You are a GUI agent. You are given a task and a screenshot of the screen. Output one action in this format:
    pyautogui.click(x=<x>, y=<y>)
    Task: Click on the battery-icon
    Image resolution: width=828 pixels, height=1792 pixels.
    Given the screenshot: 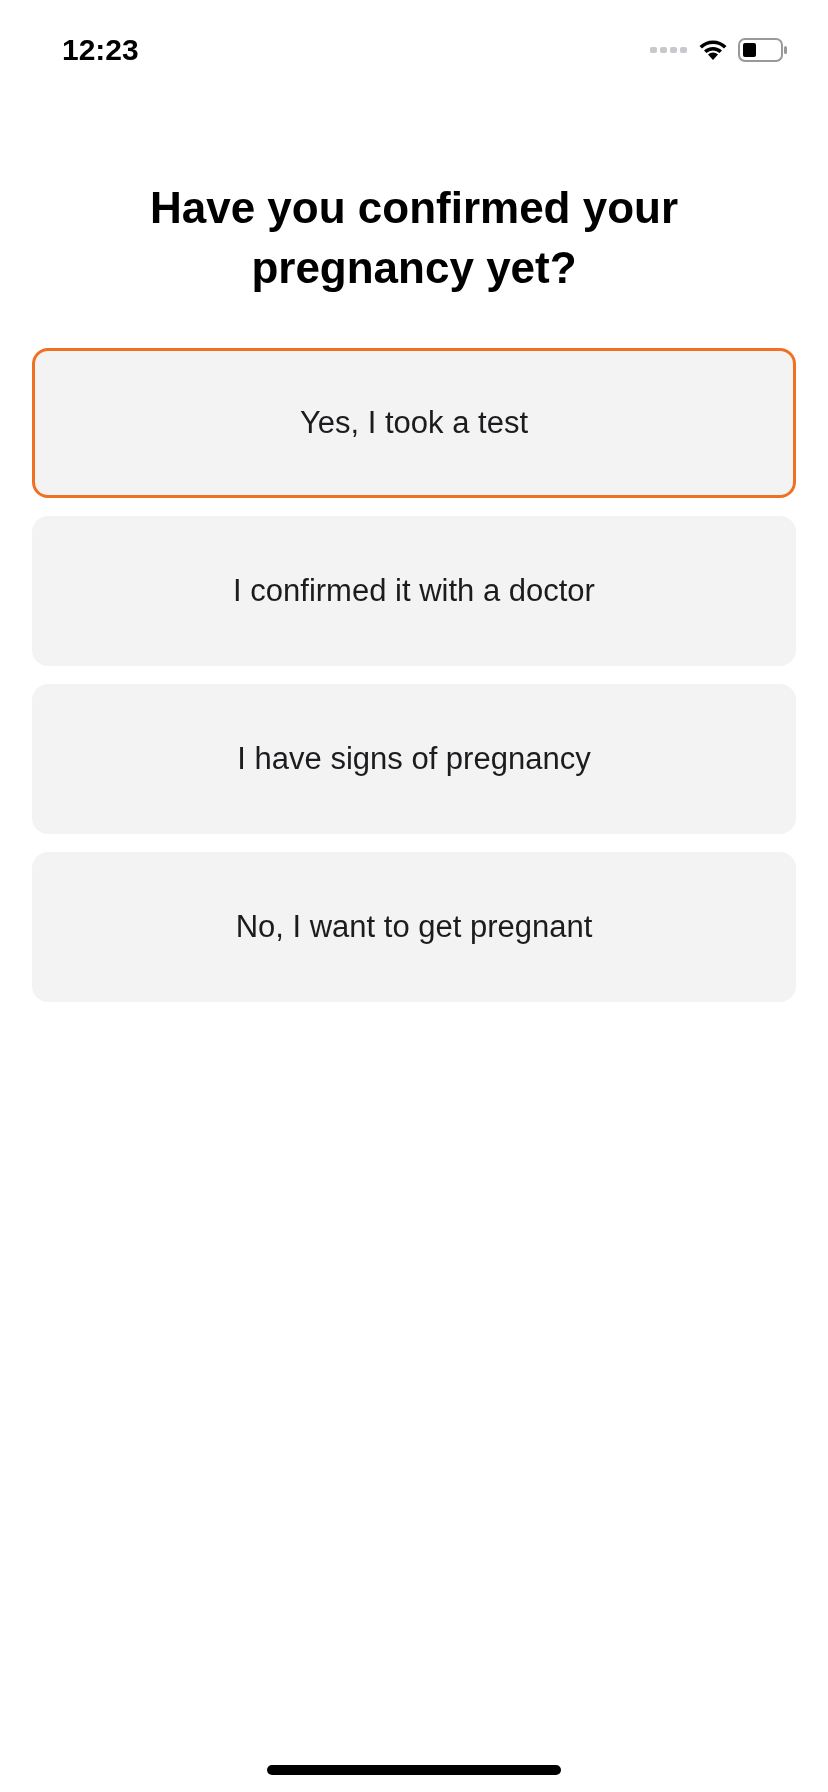 What is the action you would take?
    pyautogui.click(x=763, y=50)
    